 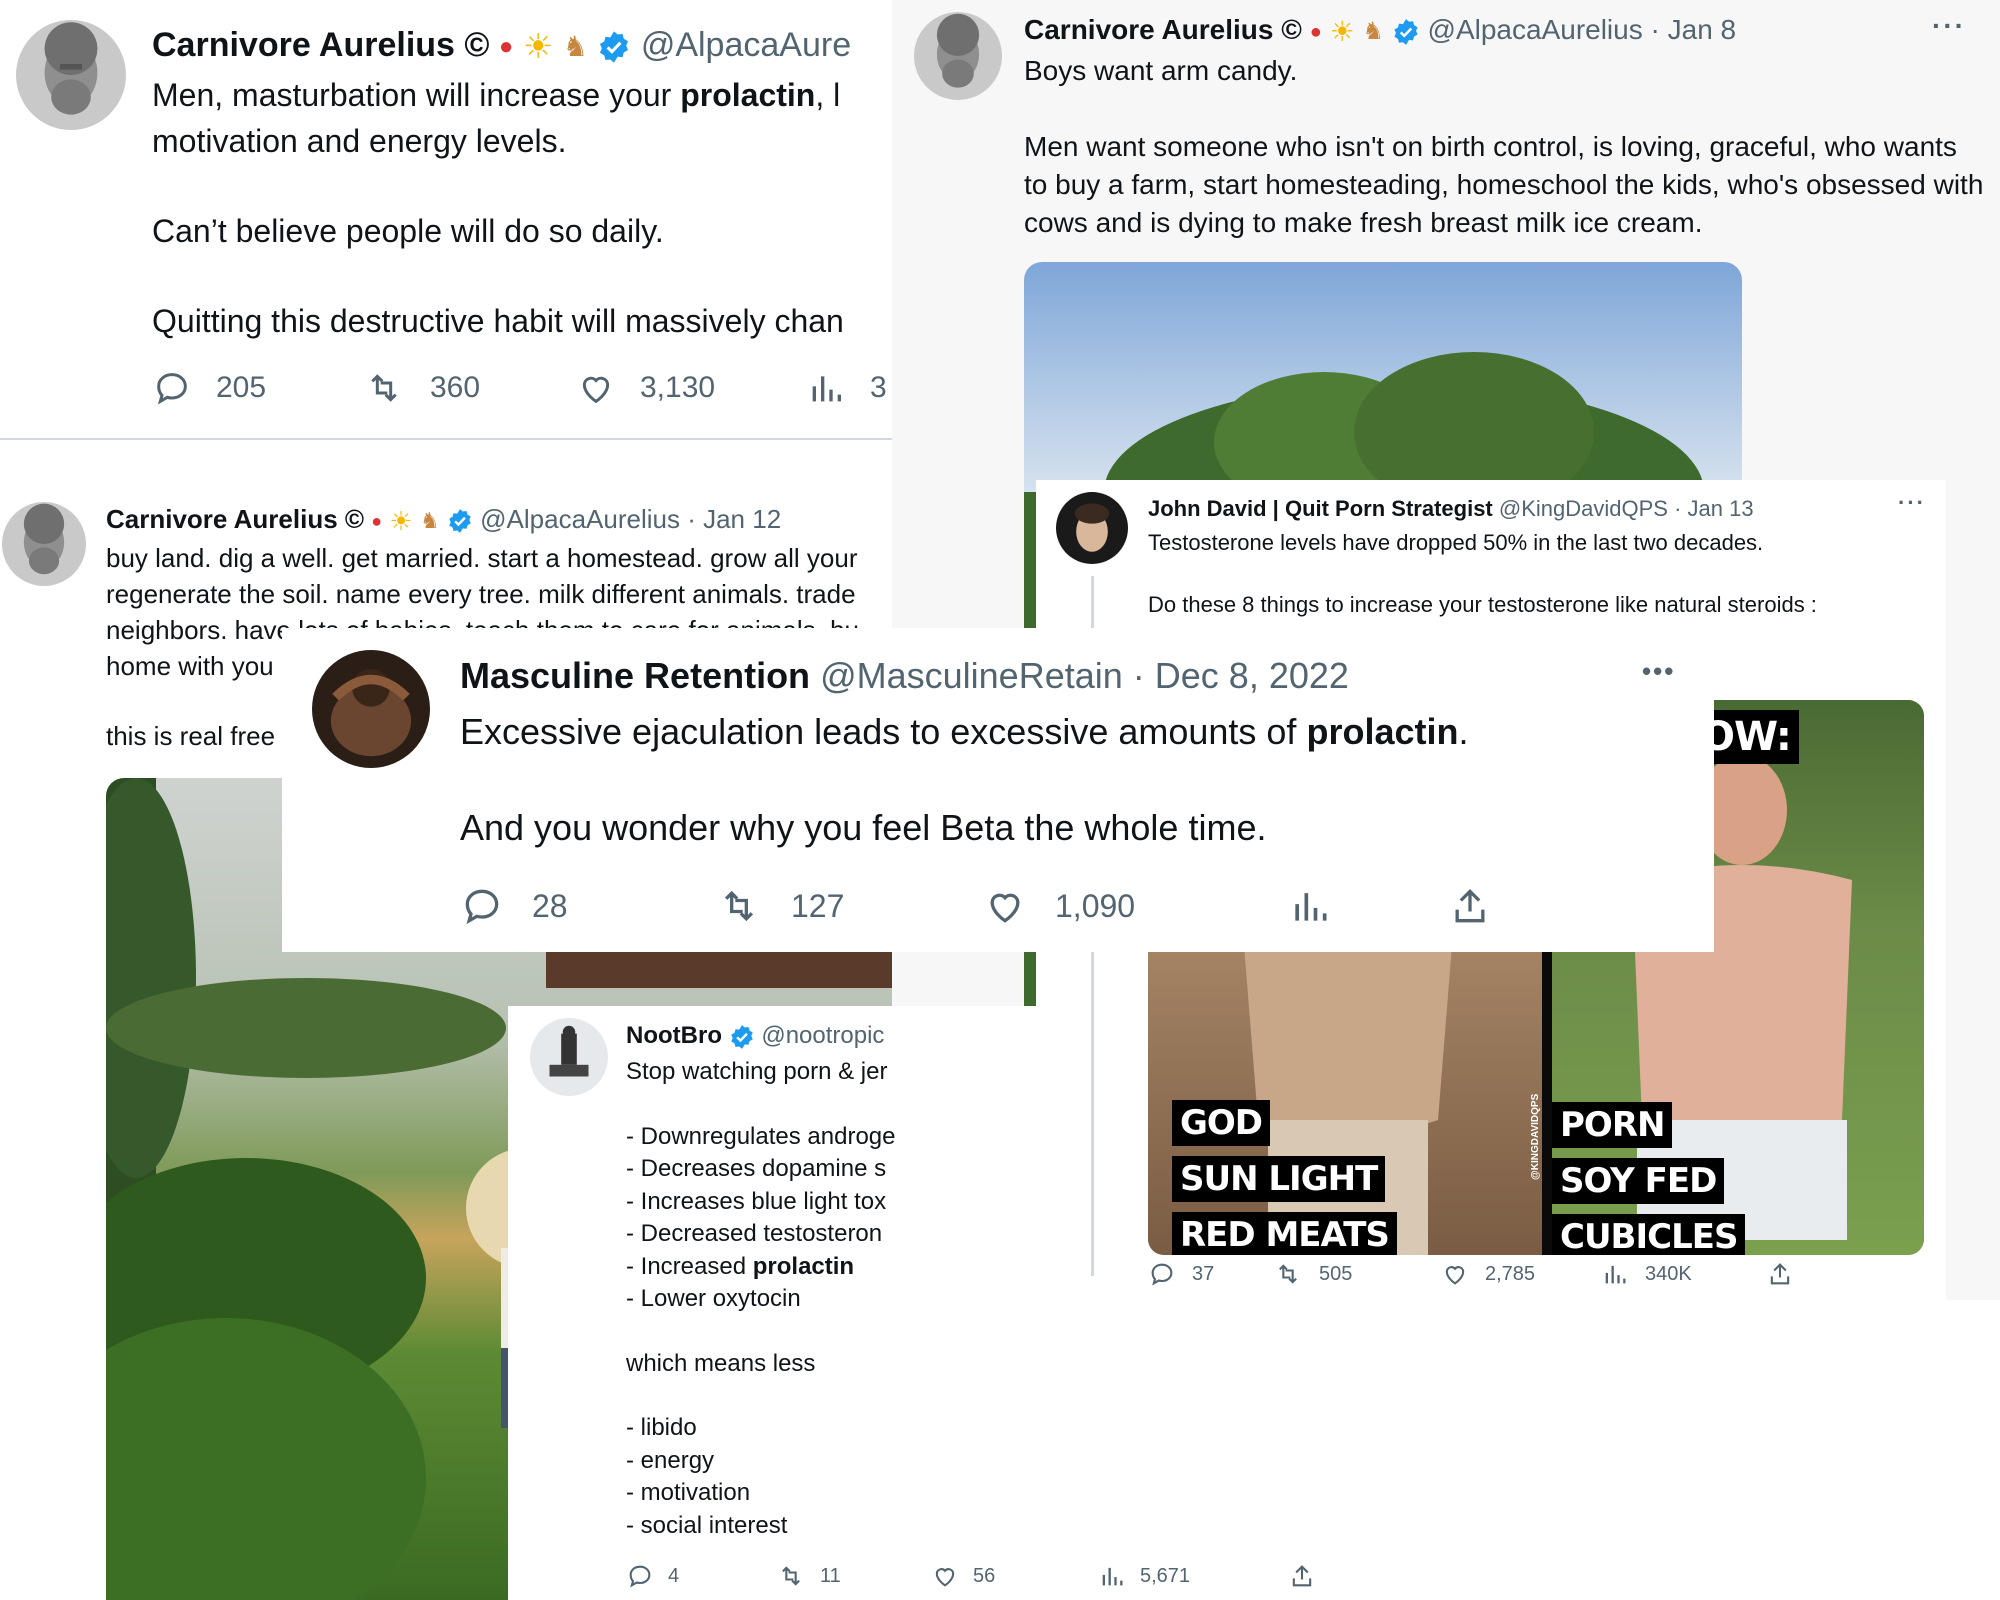 I want to click on reply-count: 28, so click(x=550, y=905).